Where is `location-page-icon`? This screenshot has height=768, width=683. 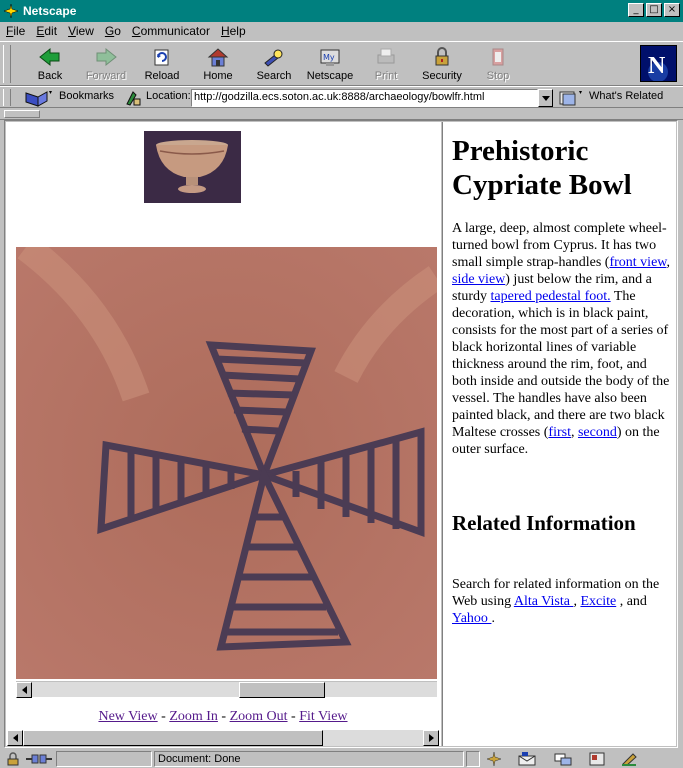 location-page-icon is located at coordinates (133, 98).